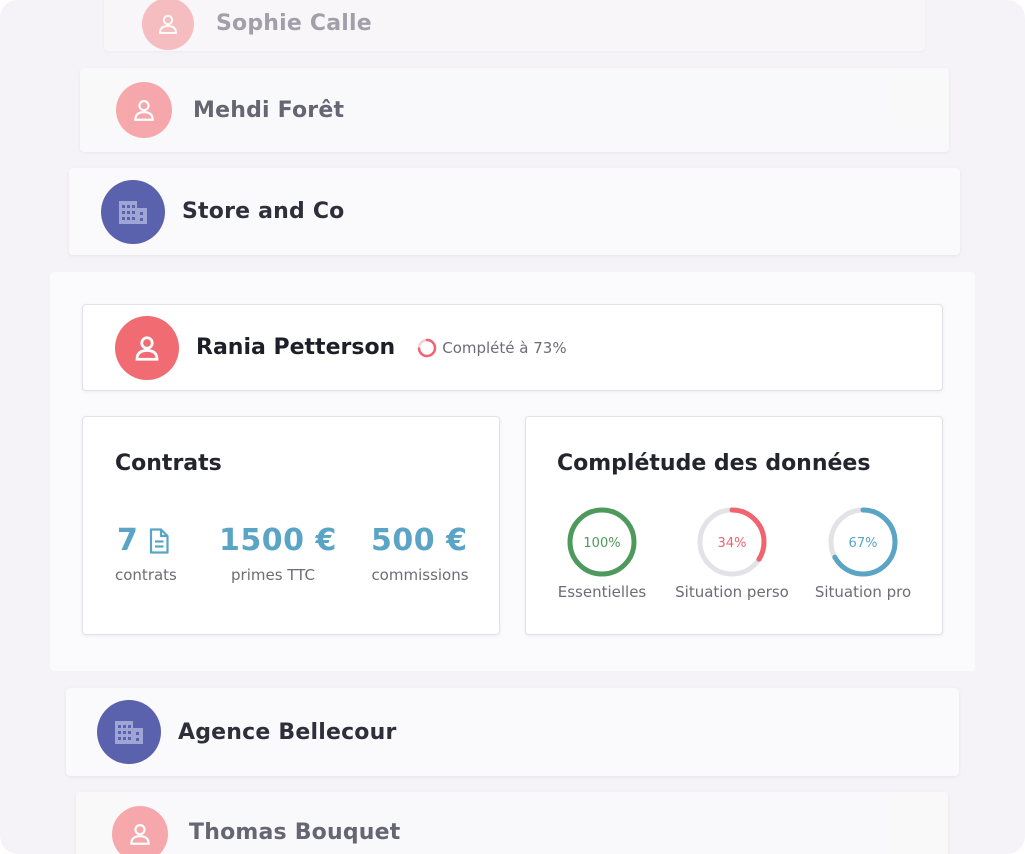 This screenshot has height=854, width=1025. What do you see at coordinates (514, 211) in the screenshot?
I see `list-item-store-and-co: Store and Co` at bounding box center [514, 211].